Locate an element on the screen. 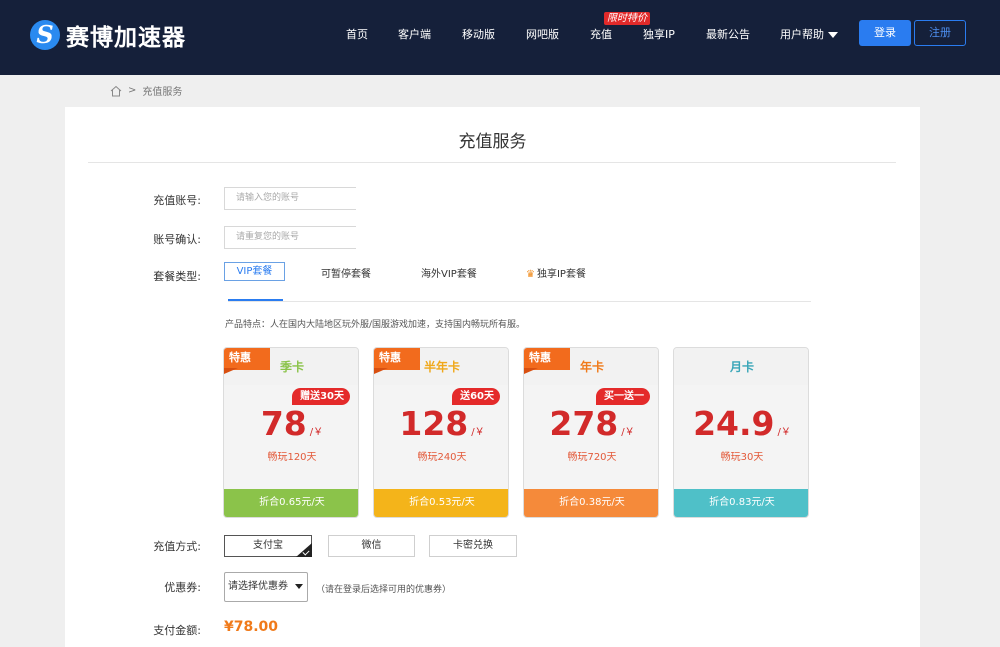  nav-recharge: 充值 is located at coordinates (601, 34).